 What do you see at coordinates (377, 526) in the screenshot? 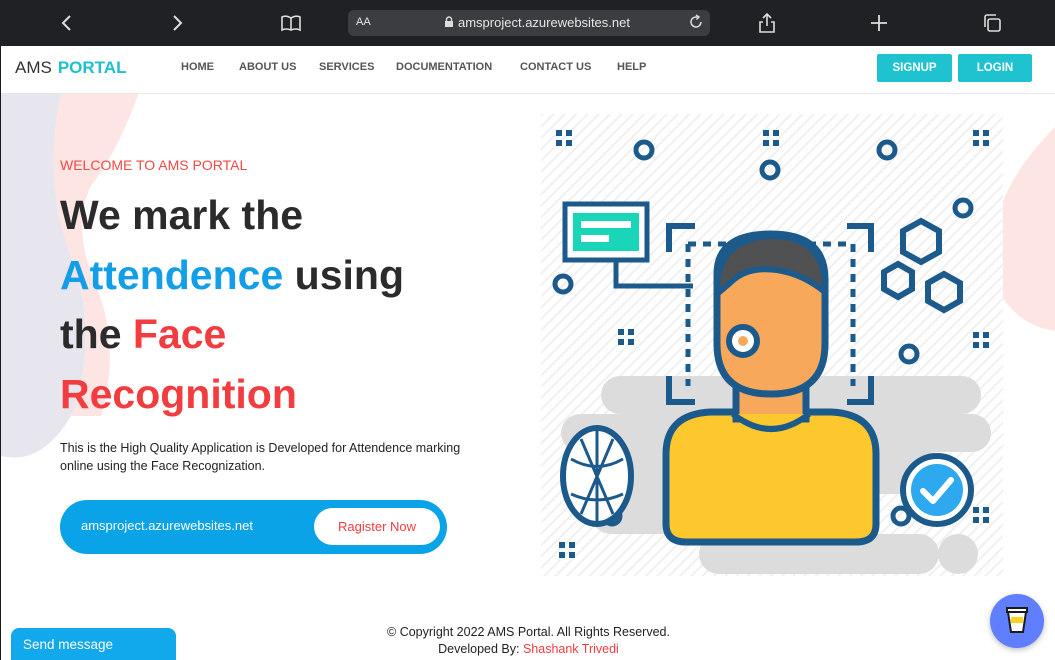
I see `register-now-button: Ragister Now` at bounding box center [377, 526].